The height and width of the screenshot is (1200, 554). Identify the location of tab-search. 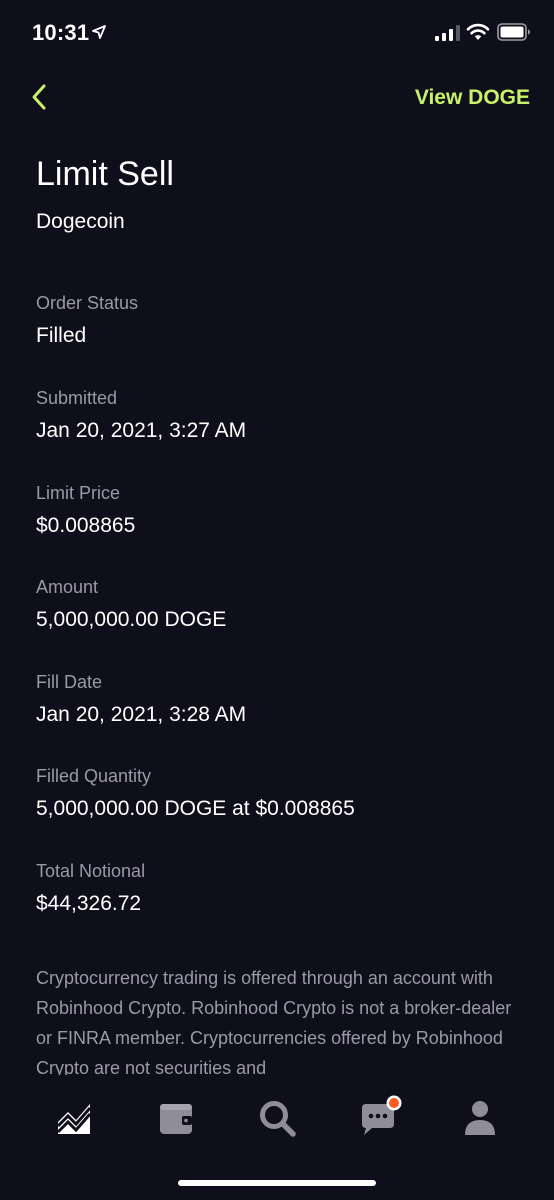
(277, 1118).